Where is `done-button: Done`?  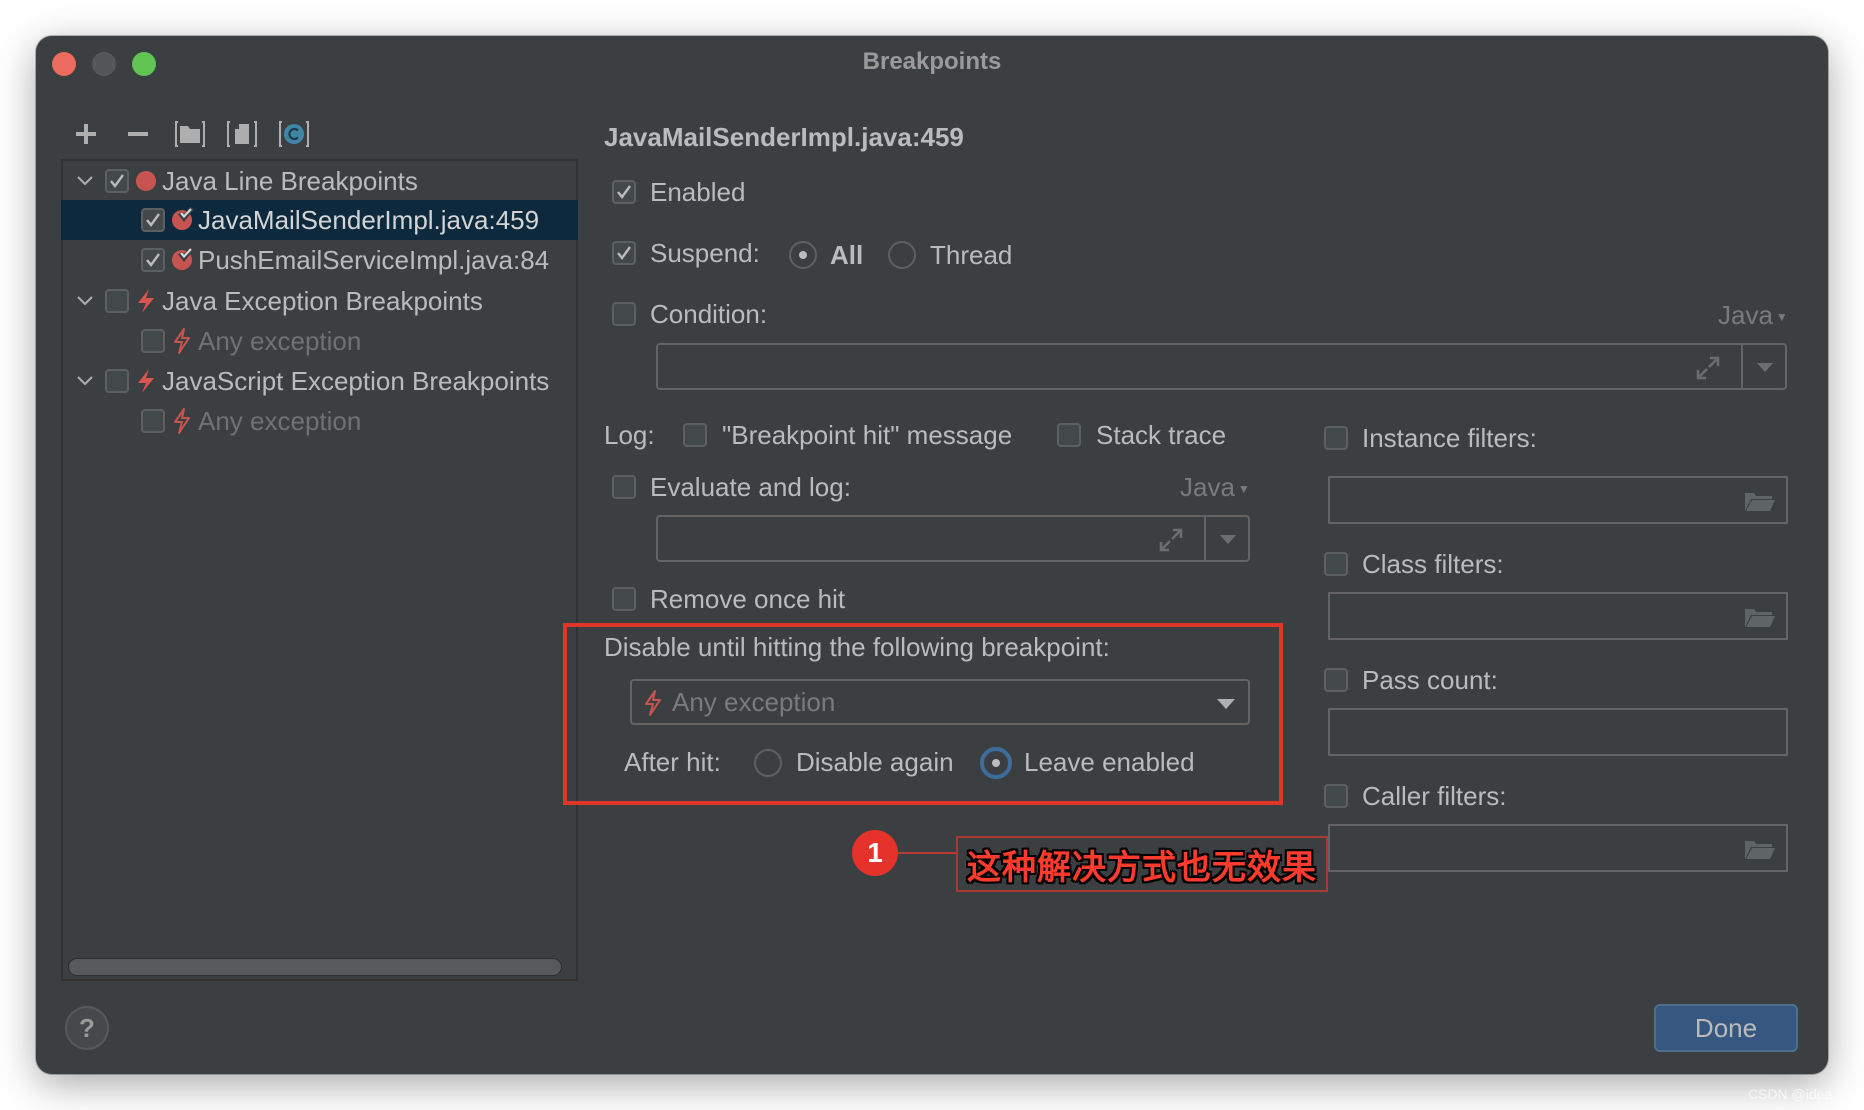
done-button: Done is located at coordinates (1726, 1028).